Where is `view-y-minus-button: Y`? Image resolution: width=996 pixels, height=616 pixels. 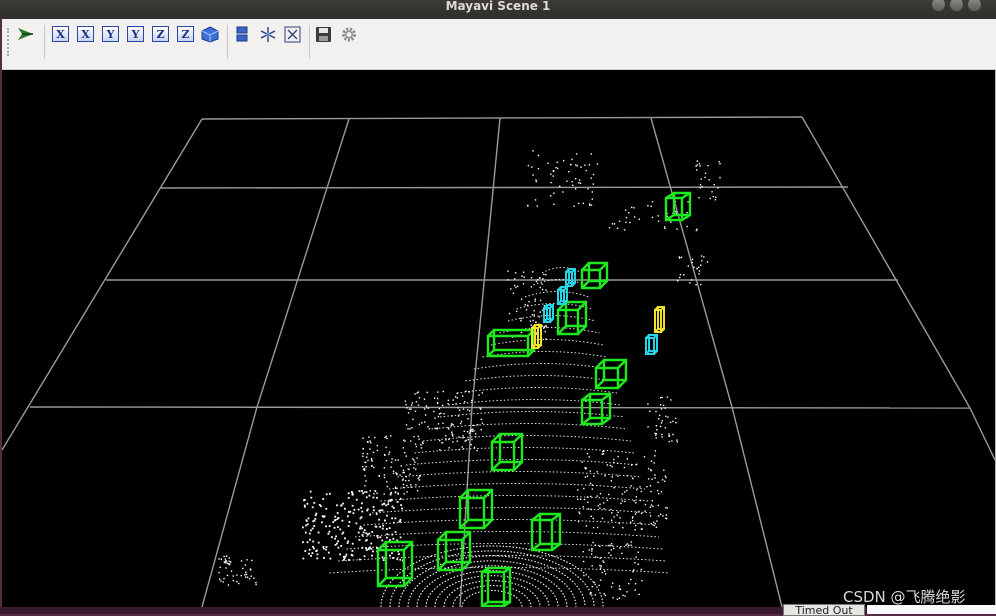
view-y-minus-button: Y is located at coordinates (135, 34).